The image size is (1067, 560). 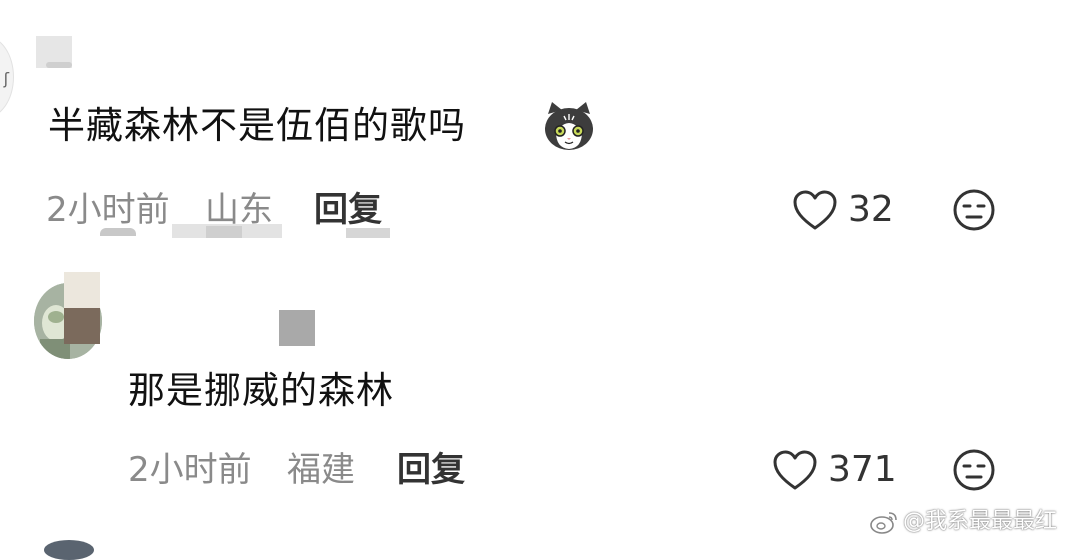 I want to click on like-button: 371, so click(x=834, y=470).